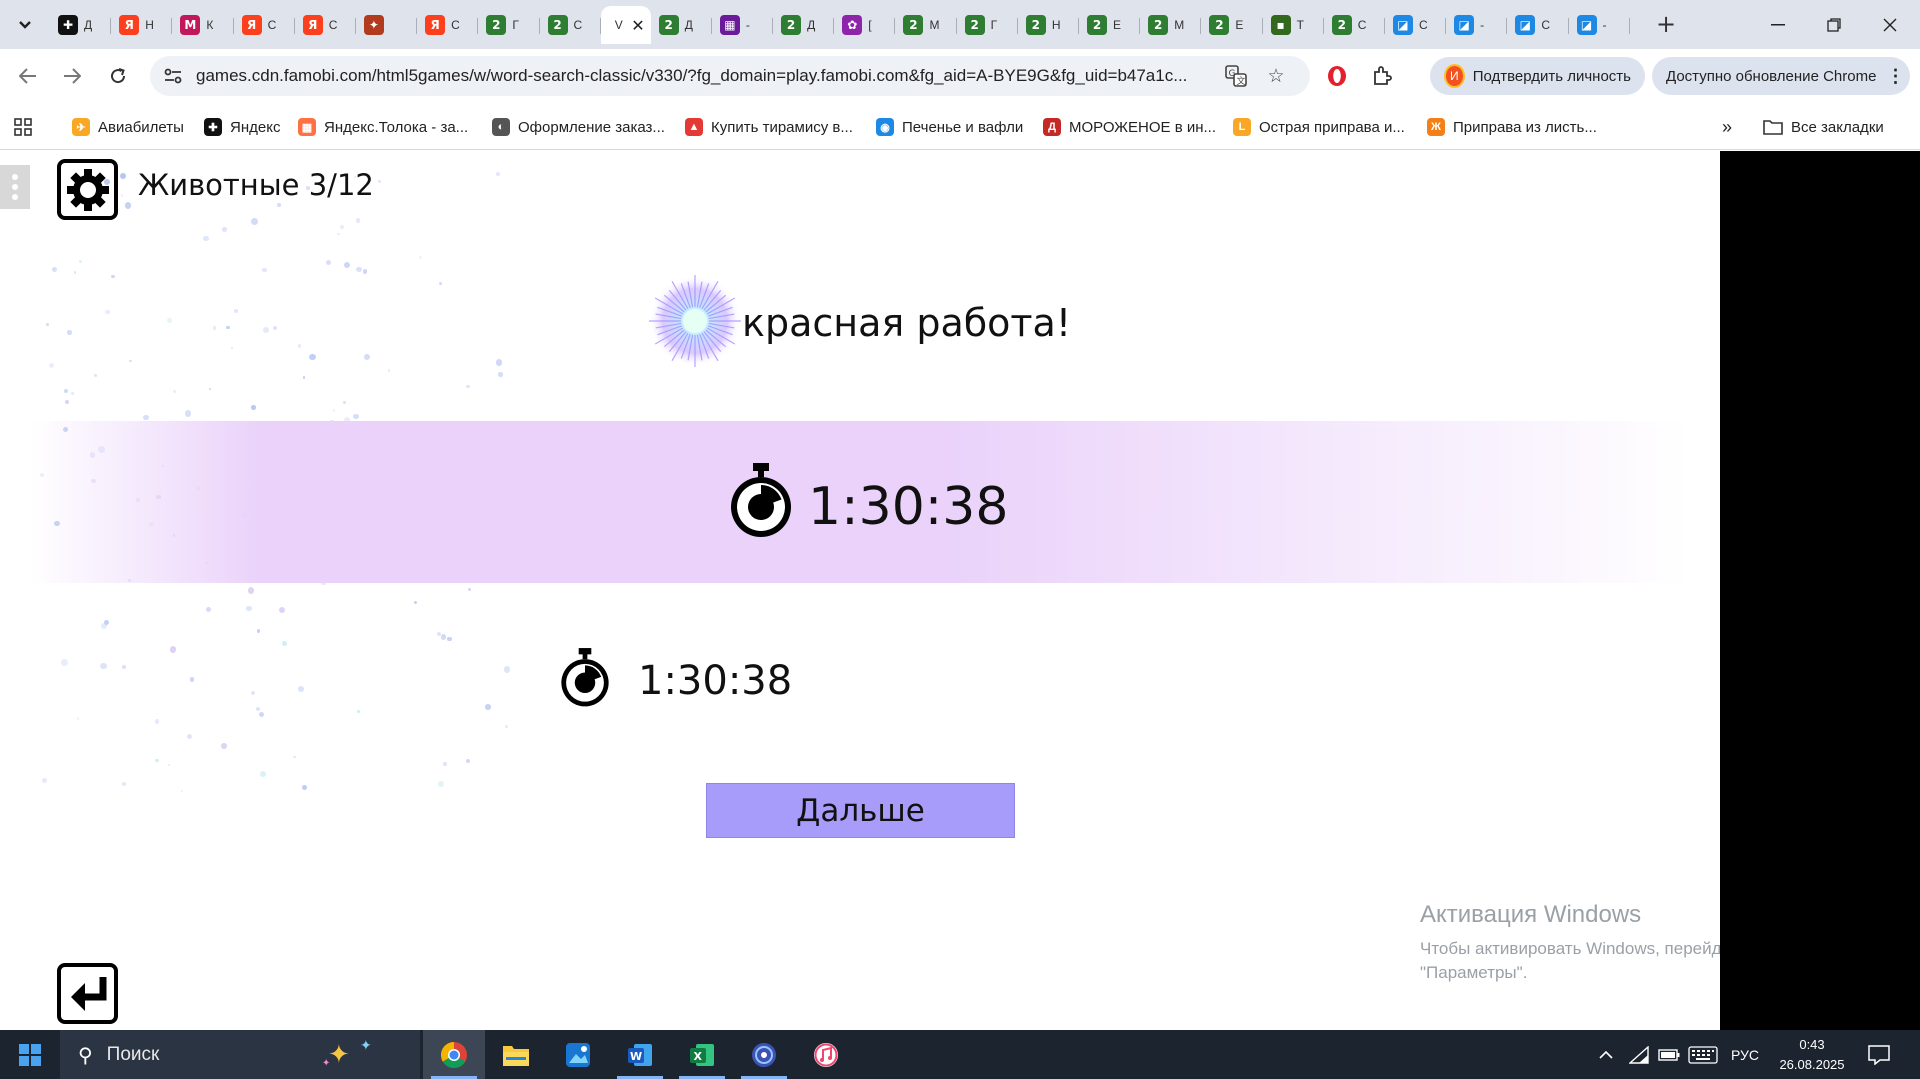 The height and width of the screenshot is (1079, 1920). What do you see at coordinates (1436, 127) in the screenshot?
I see `bookmark-favicon-icon: Ж` at bounding box center [1436, 127].